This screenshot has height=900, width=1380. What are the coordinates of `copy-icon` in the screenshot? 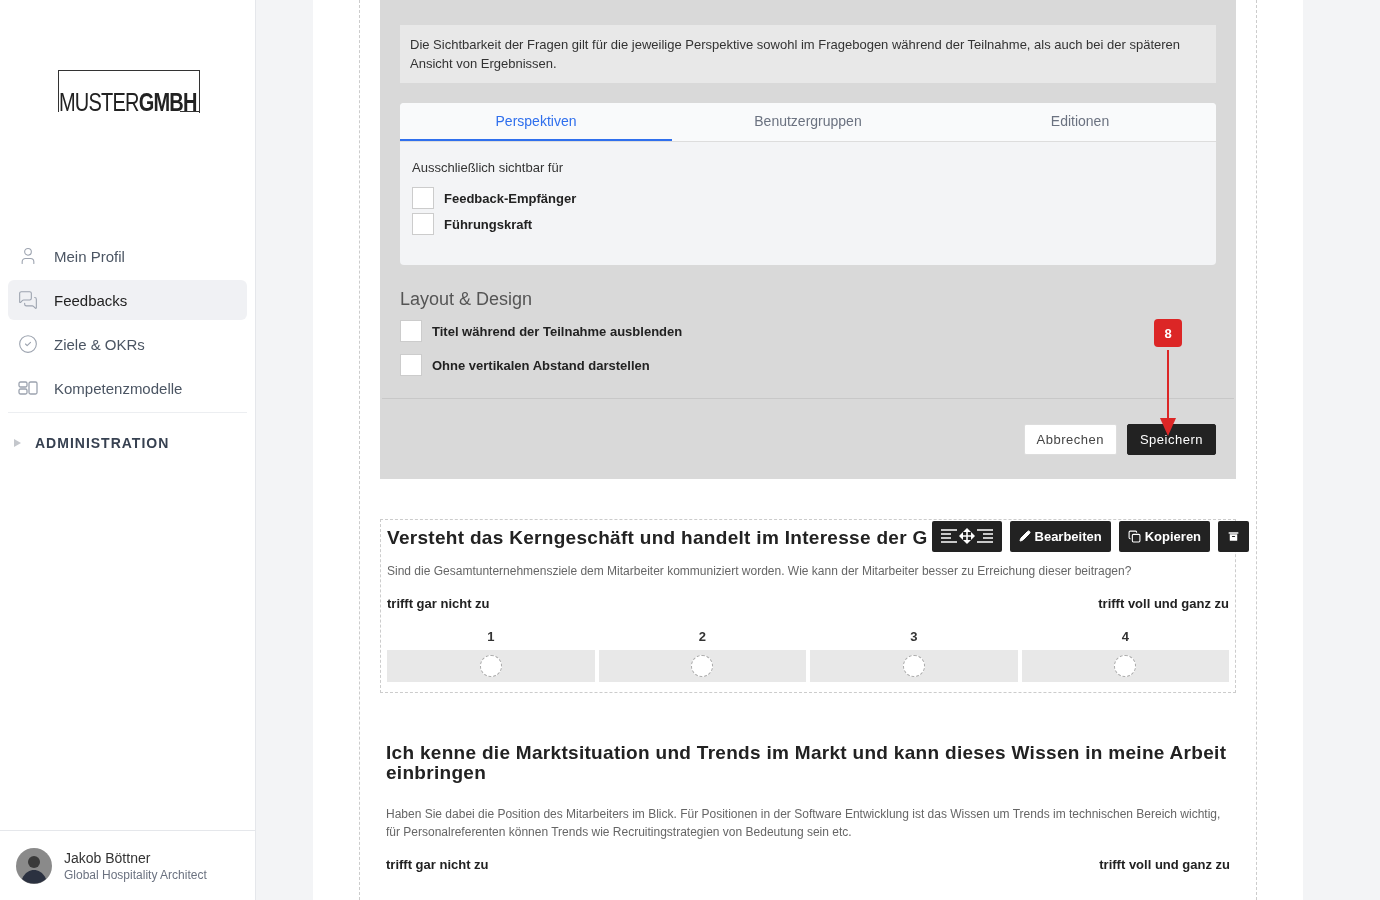 It's located at (1134, 536).